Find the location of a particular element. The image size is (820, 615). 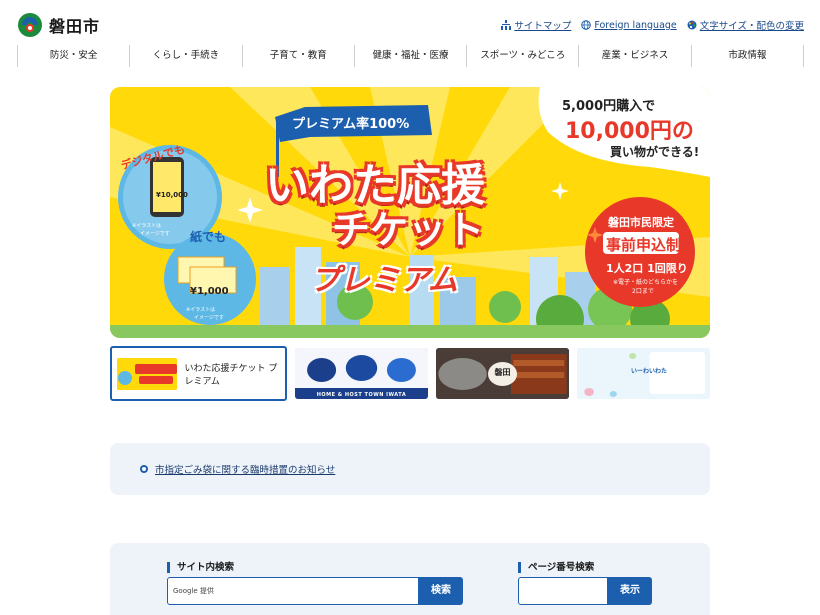

badge-line2: 事前申込制 is located at coordinates (644, 245).